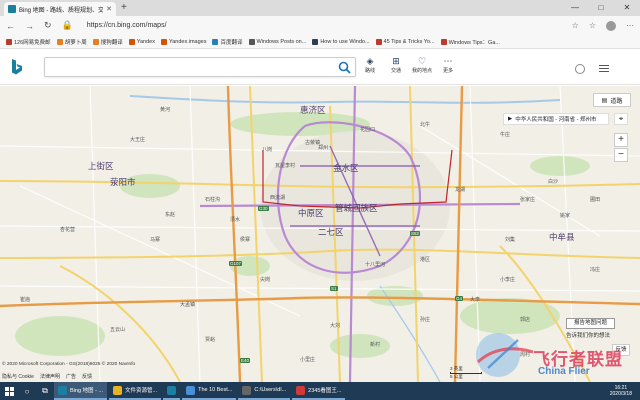 The height and width of the screenshot is (400, 640). Describe the element at coordinates (612, 100) in the screenshot. I see `road-style-button: ▤ 道路` at that location.